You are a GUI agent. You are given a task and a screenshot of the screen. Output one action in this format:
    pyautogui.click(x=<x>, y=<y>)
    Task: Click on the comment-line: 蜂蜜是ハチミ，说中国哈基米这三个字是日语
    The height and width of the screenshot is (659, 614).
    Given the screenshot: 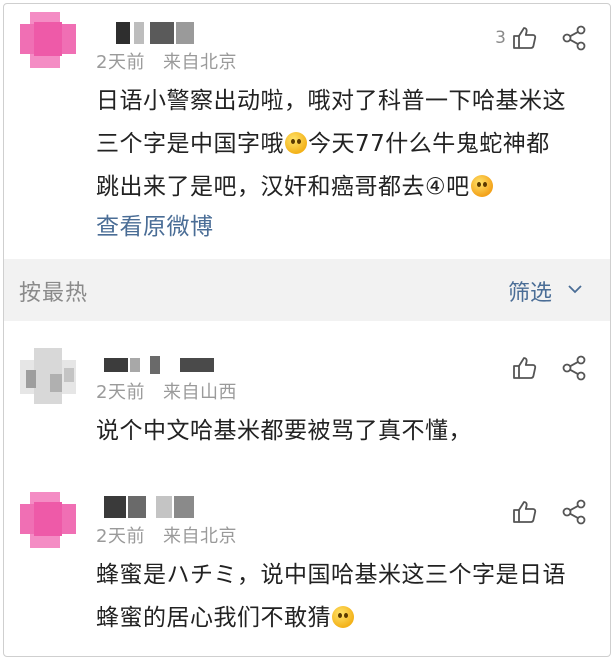 What is the action you would take?
    pyautogui.click(x=331, y=575)
    